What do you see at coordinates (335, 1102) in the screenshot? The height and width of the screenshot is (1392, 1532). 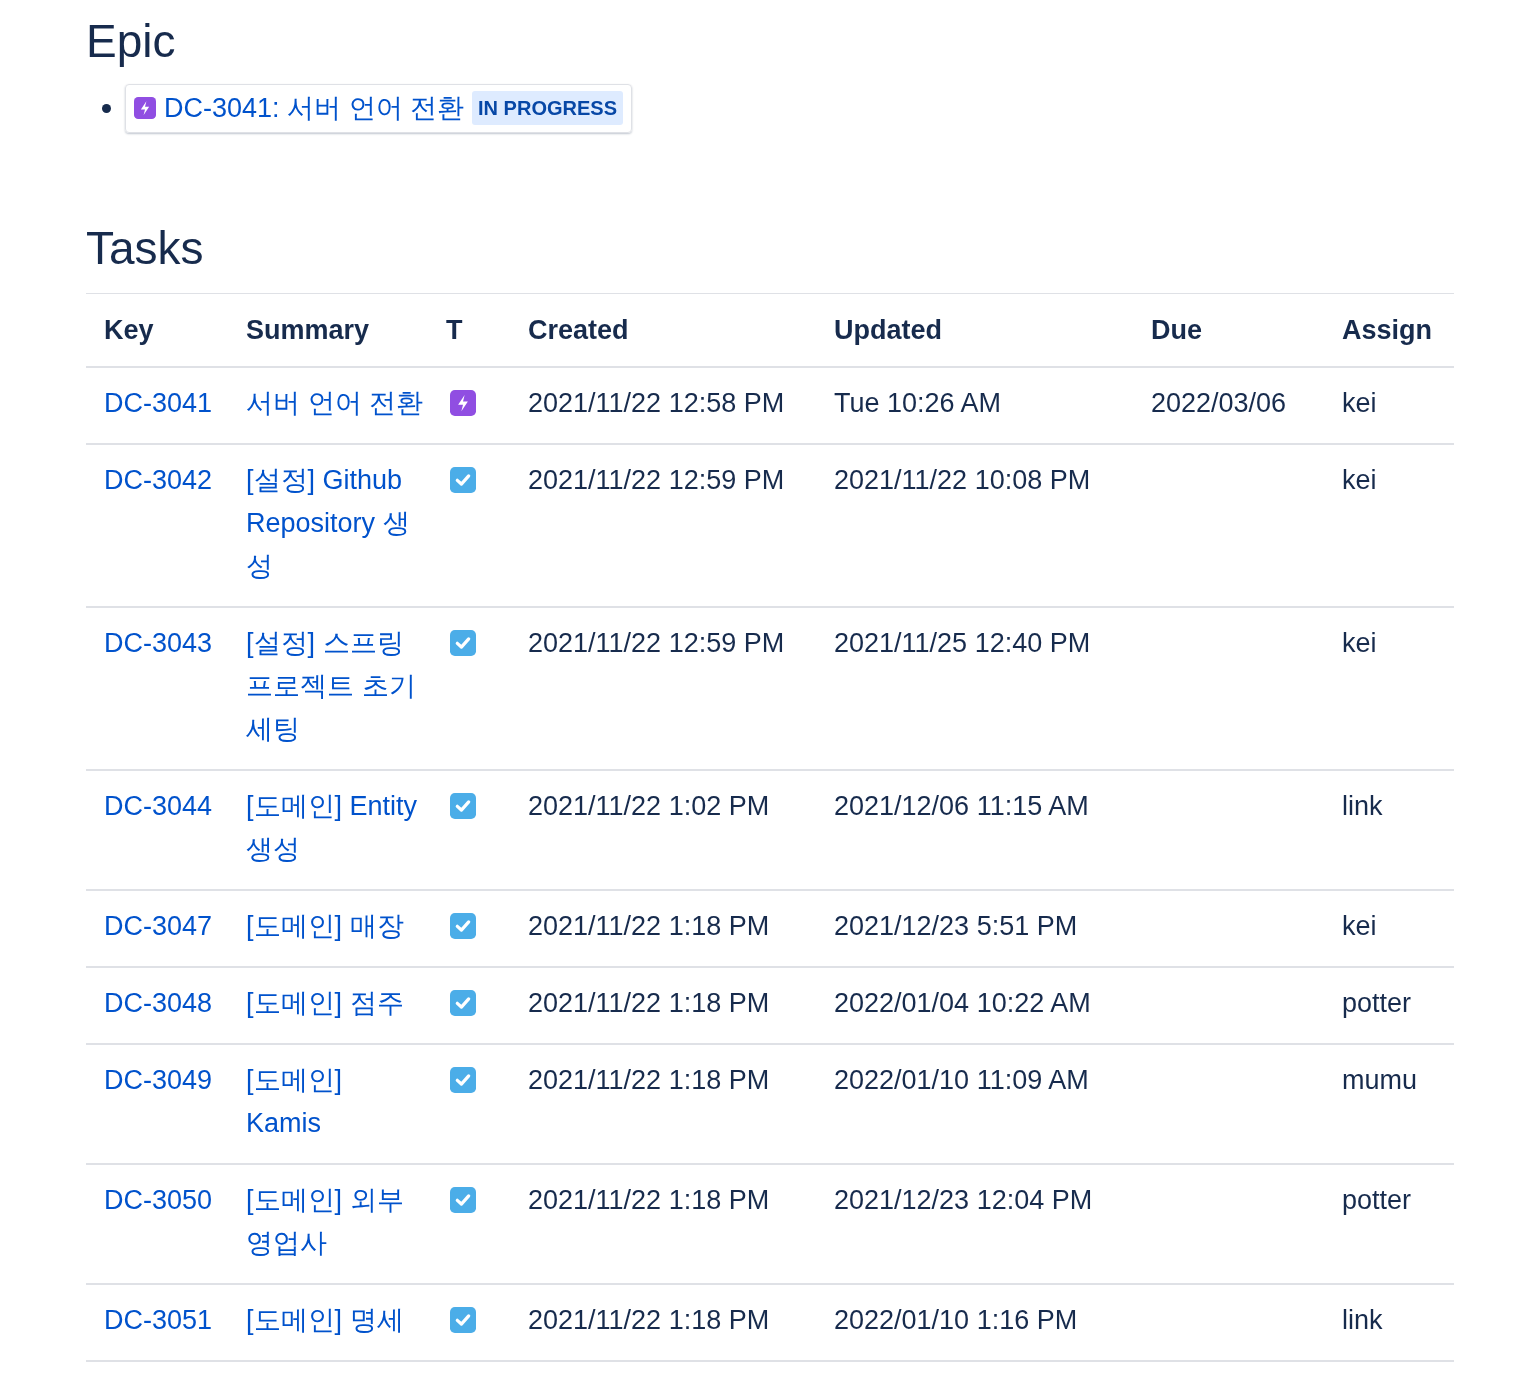 I see `summary-link: [도메인] Kamis` at bounding box center [335, 1102].